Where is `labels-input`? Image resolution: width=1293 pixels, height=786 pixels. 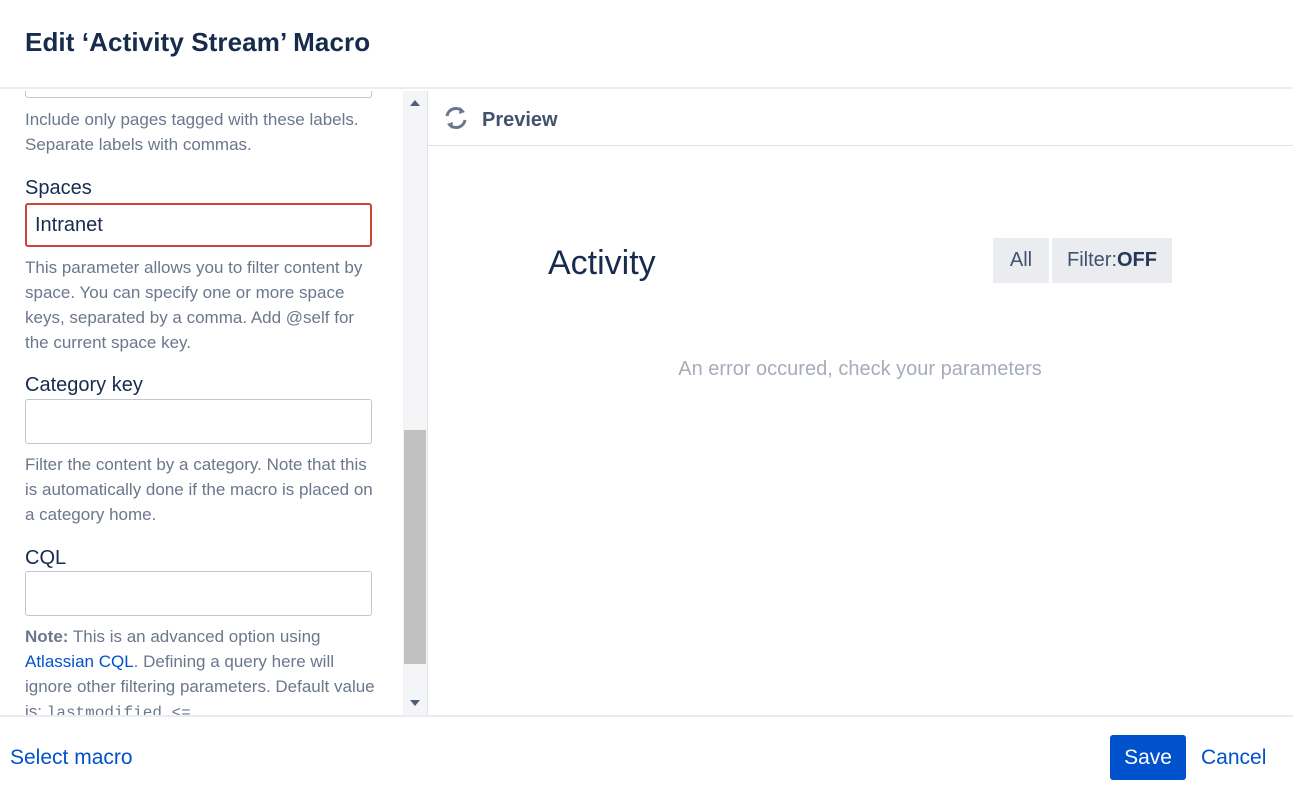
labels-input is located at coordinates (198, 94).